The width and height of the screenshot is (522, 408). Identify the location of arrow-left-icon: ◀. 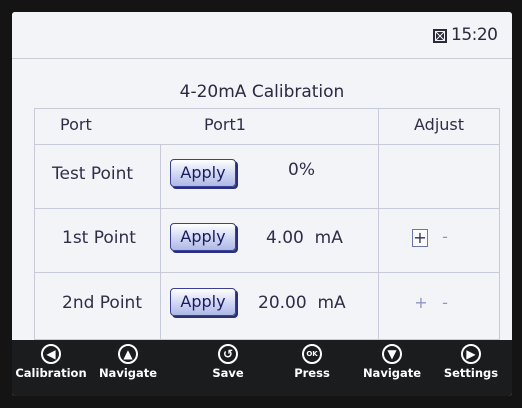
(51, 354).